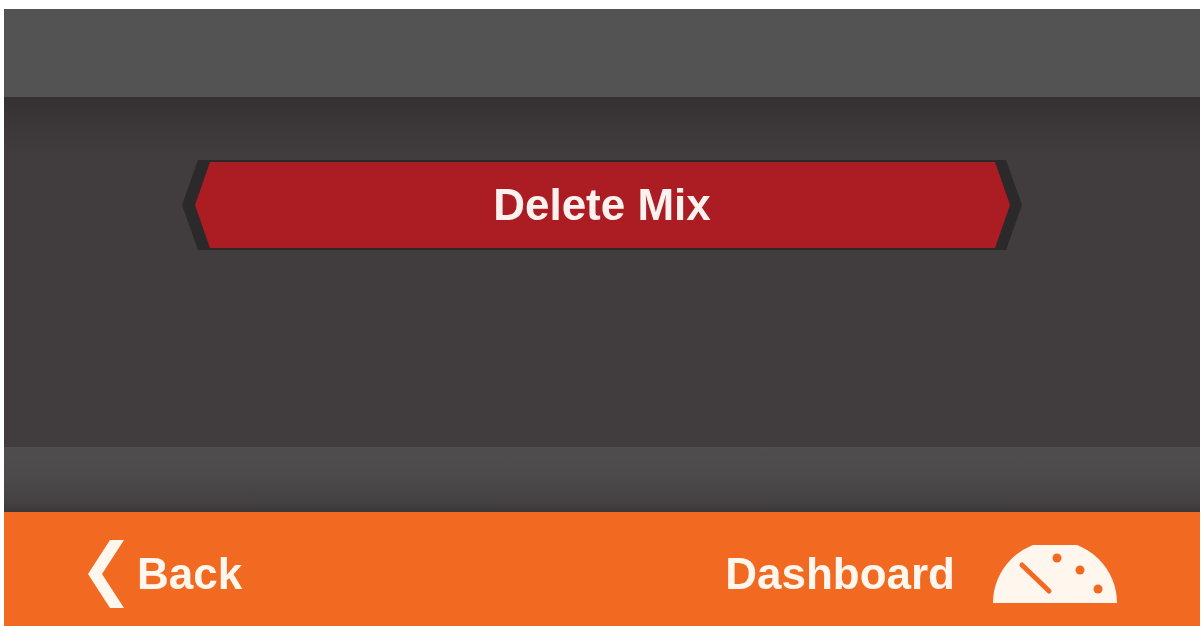 This screenshot has width=1203, height=631. I want to click on back-button: Back, so click(165, 574).